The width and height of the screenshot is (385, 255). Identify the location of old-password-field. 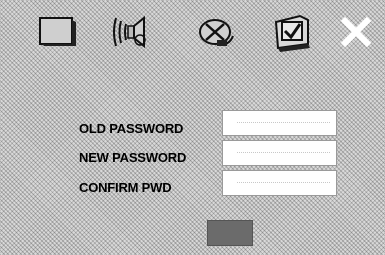
(279, 123).